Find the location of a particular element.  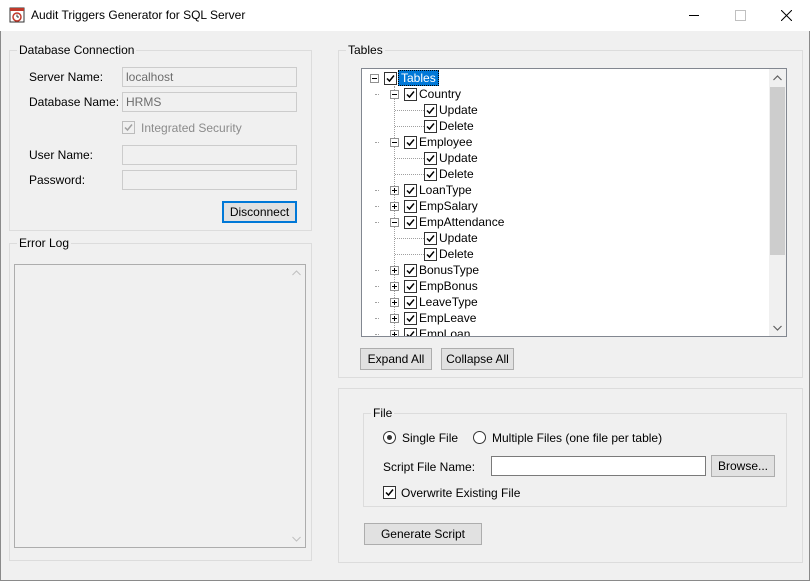

server-name-label: Server Name: is located at coordinates (66, 77).